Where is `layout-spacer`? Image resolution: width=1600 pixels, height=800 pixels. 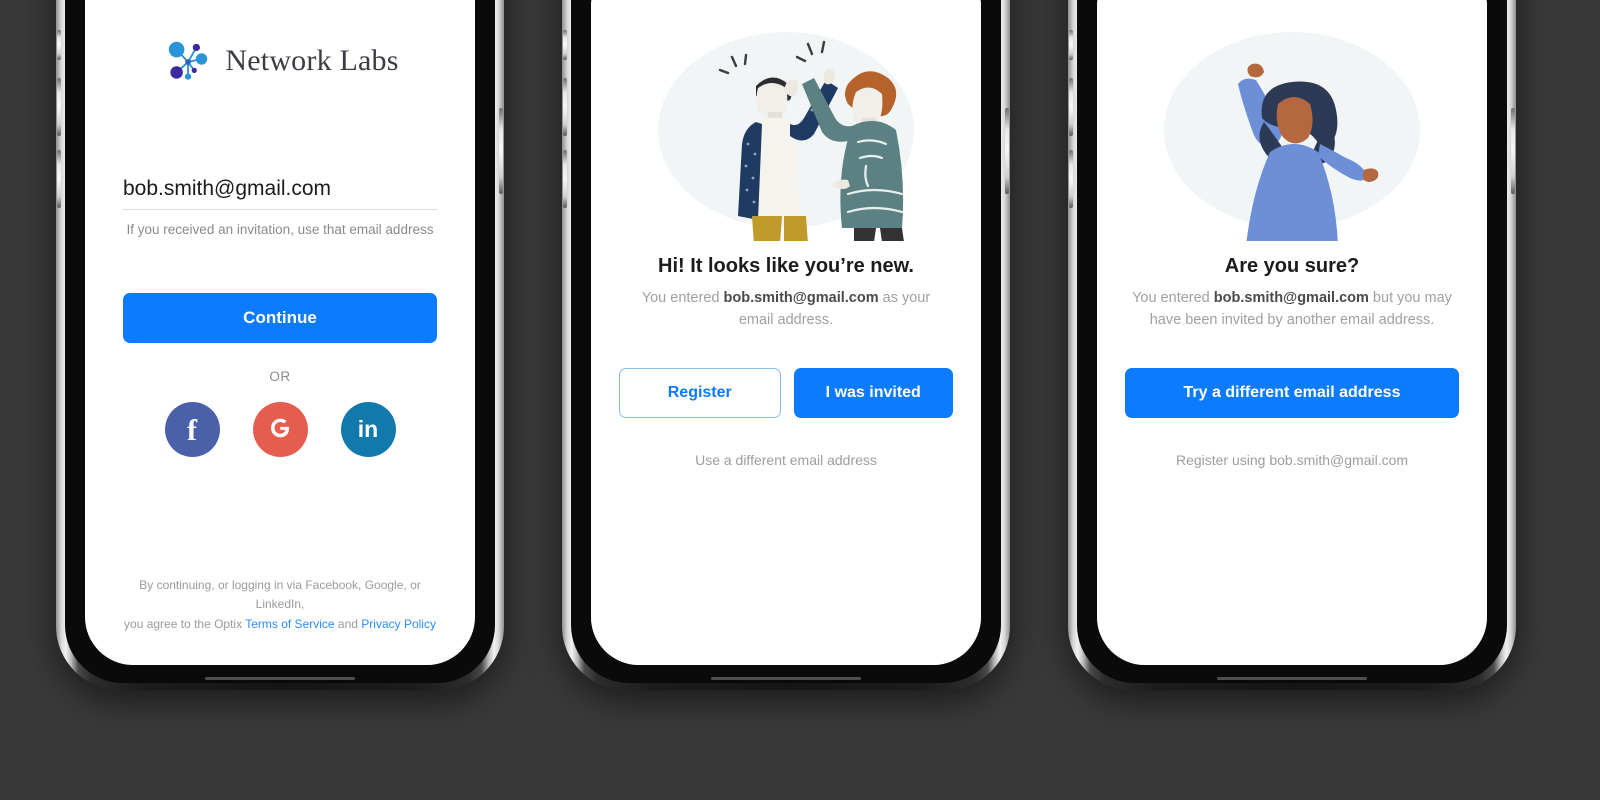
layout-spacer is located at coordinates (280, 132).